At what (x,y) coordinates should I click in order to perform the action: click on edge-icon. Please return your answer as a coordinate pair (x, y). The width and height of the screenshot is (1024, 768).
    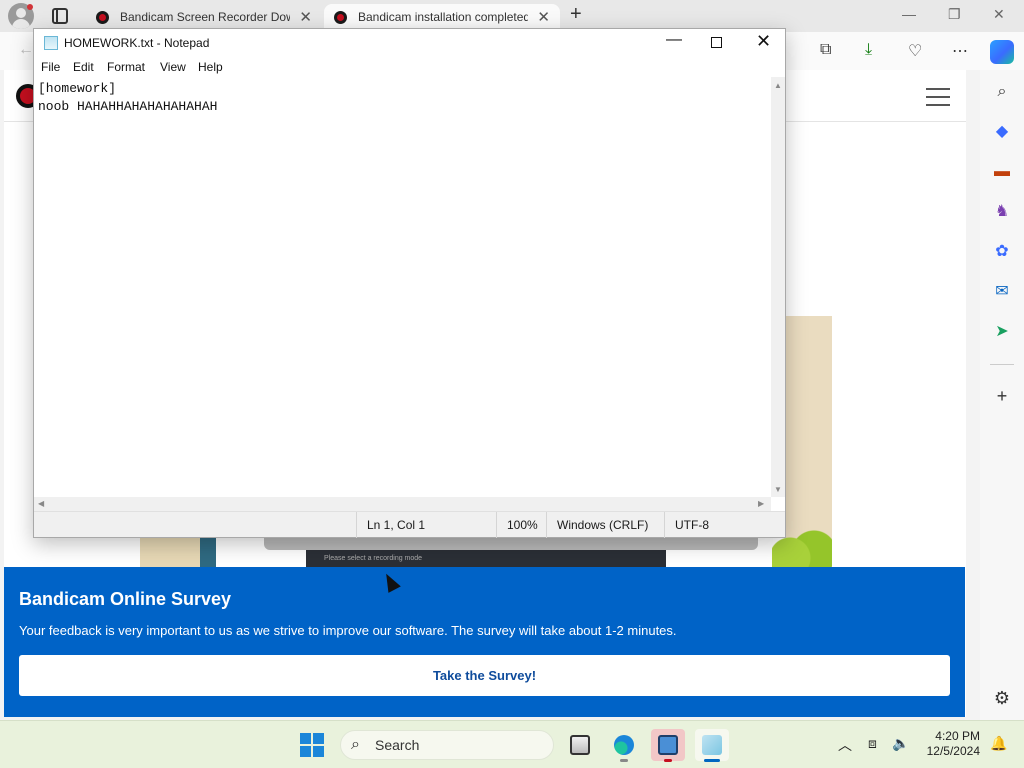
    Looking at the image, I should click on (624, 745).